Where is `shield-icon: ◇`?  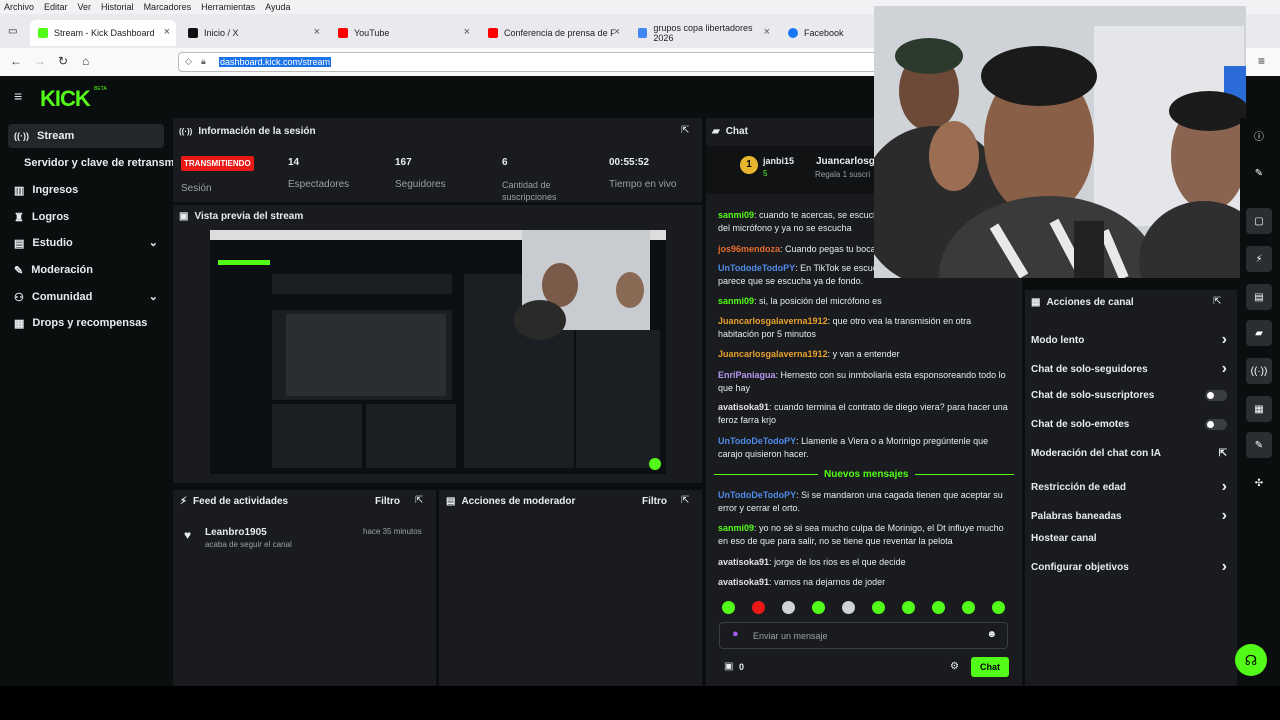 shield-icon: ◇ is located at coordinates (188, 61).